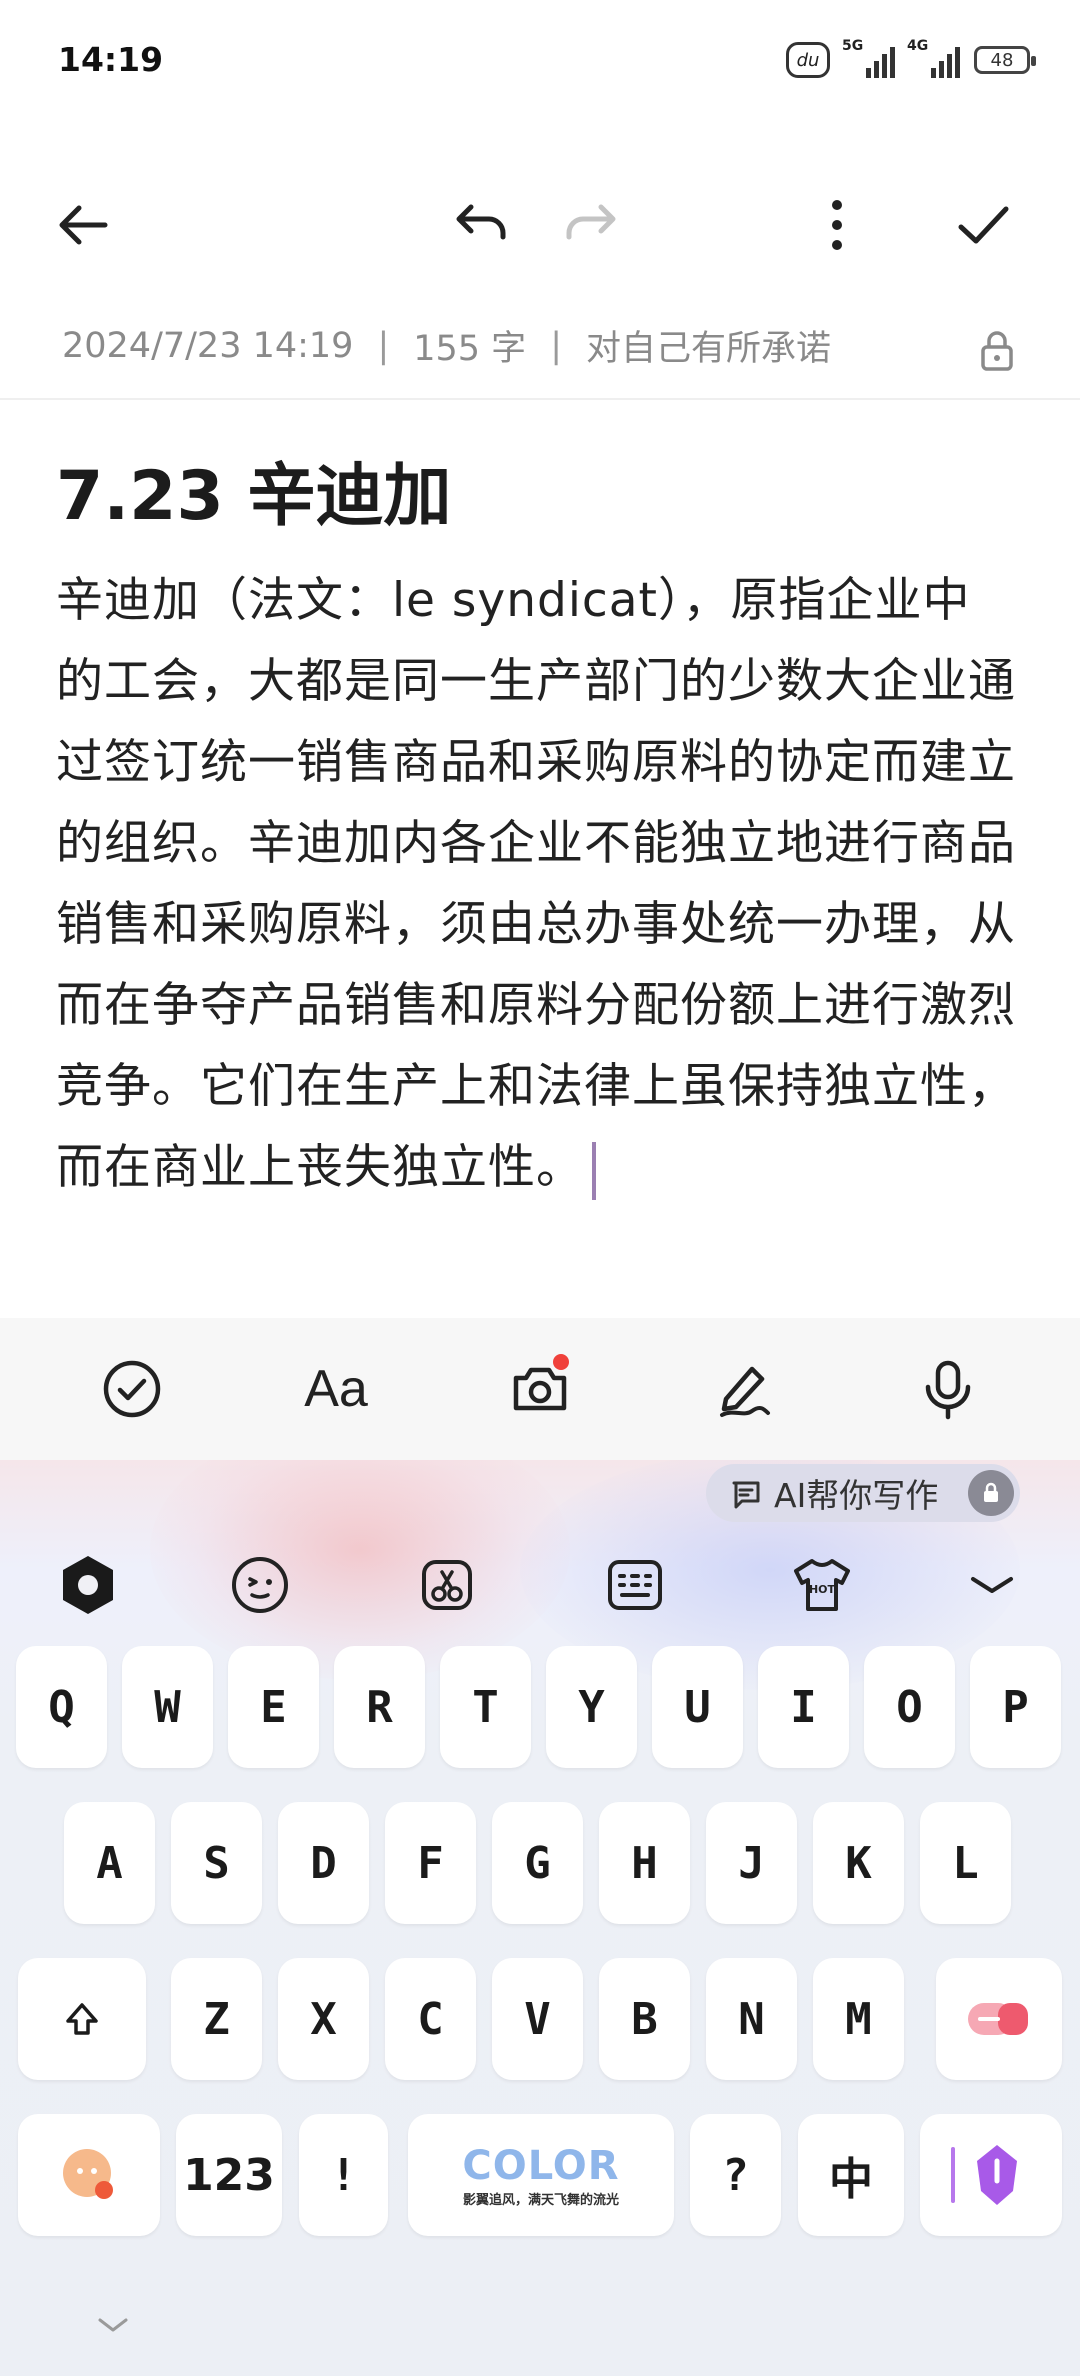 Image resolution: width=1080 pixels, height=2376 pixels. Describe the element at coordinates (379, 1707) in the screenshot. I see `key-r: R` at that location.